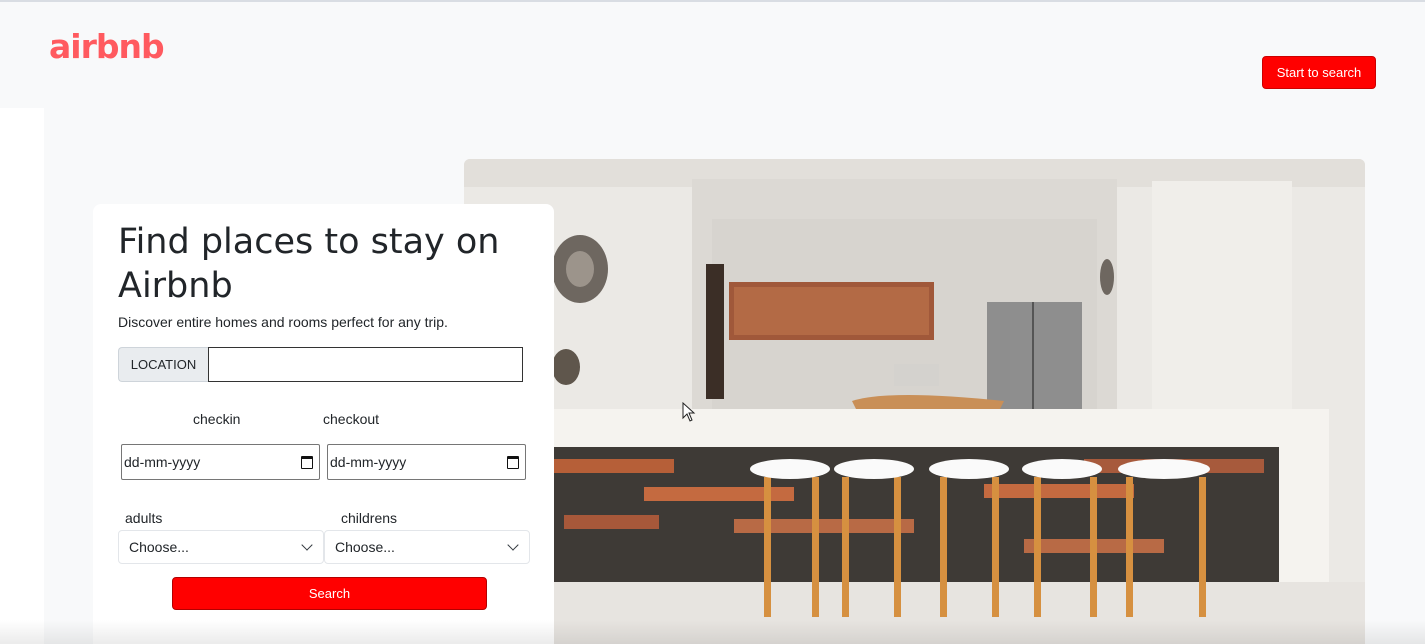 The width and height of the screenshot is (1425, 644). I want to click on logo-text: airbnb, so click(107, 46).